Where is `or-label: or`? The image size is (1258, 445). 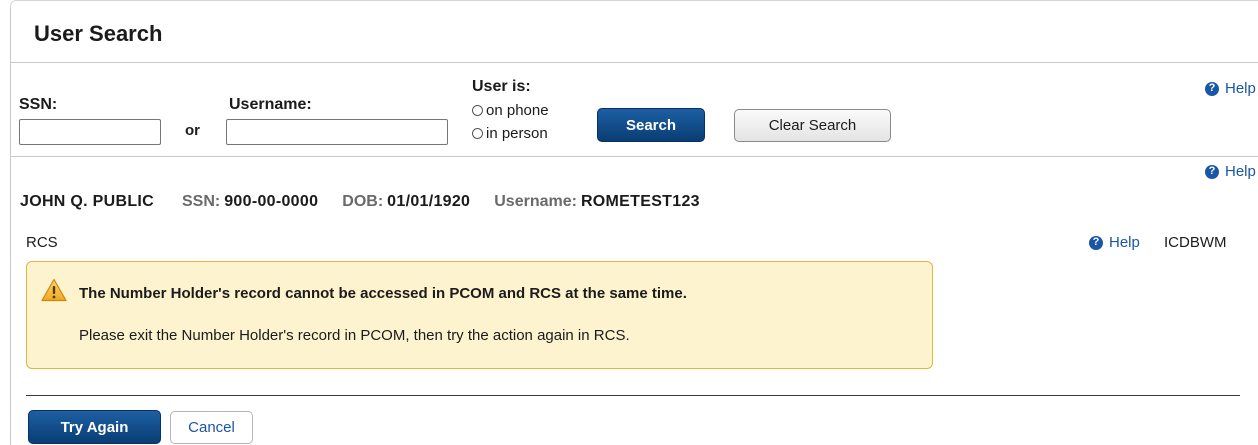 or-label: or is located at coordinates (192, 130).